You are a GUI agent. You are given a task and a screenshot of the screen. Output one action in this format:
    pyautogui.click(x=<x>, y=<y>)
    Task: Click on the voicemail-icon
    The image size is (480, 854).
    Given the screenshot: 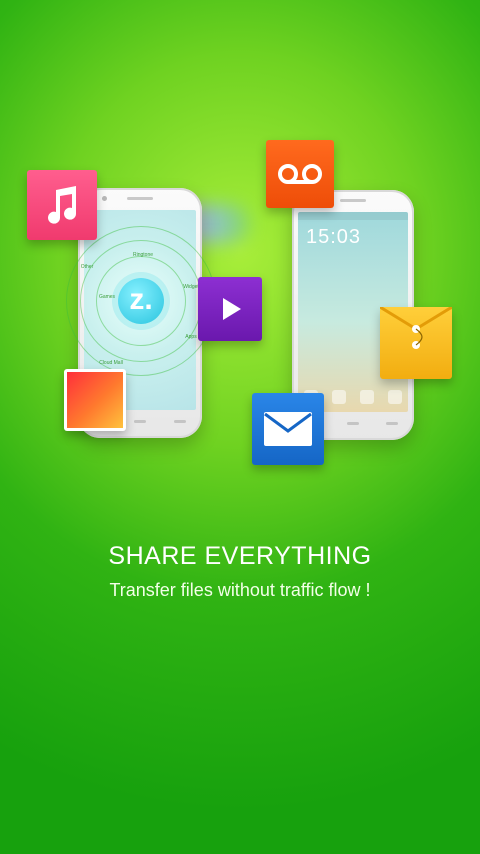 What is the action you would take?
    pyautogui.click(x=300, y=174)
    